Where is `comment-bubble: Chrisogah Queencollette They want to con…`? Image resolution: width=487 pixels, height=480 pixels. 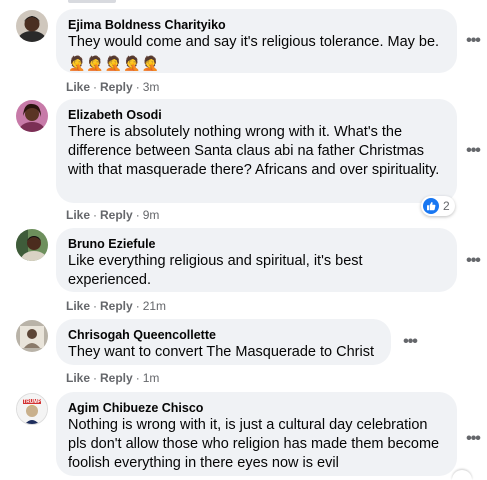
comment-bubble: Chrisogah Queencollette They want to con… is located at coordinates (223, 342).